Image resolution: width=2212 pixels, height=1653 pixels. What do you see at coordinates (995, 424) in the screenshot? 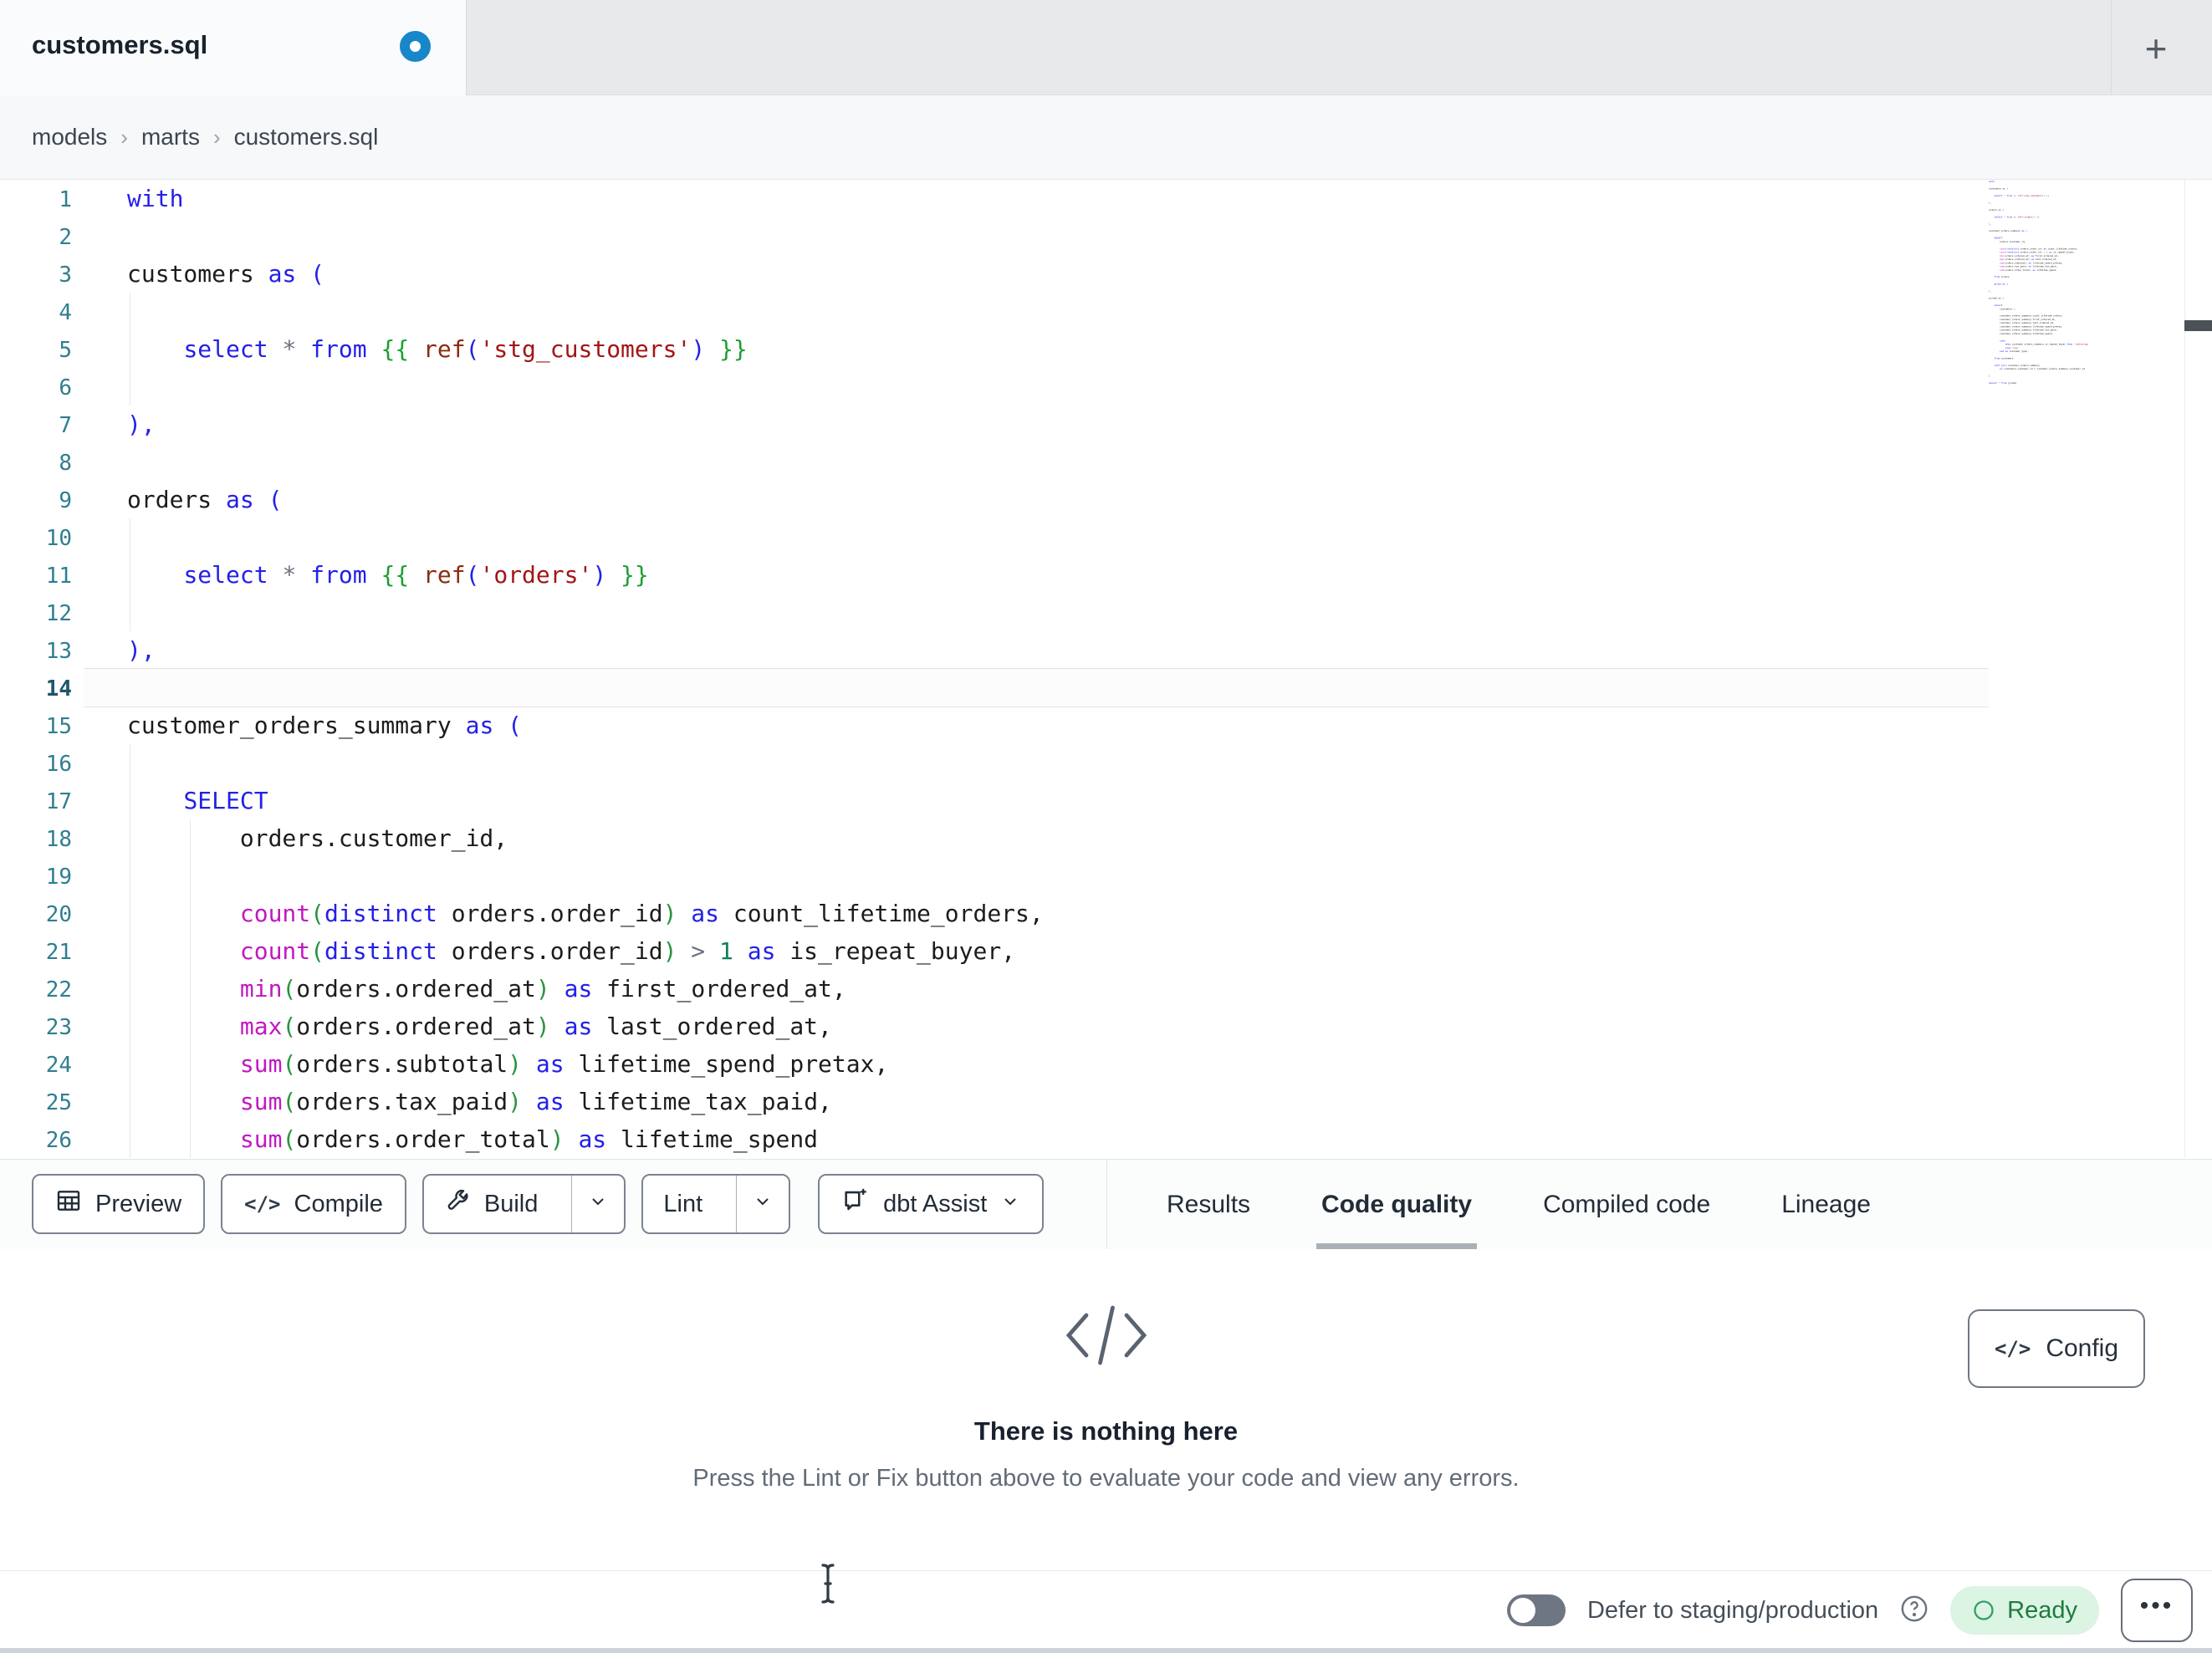
I see `code-line: 7),` at bounding box center [995, 424].